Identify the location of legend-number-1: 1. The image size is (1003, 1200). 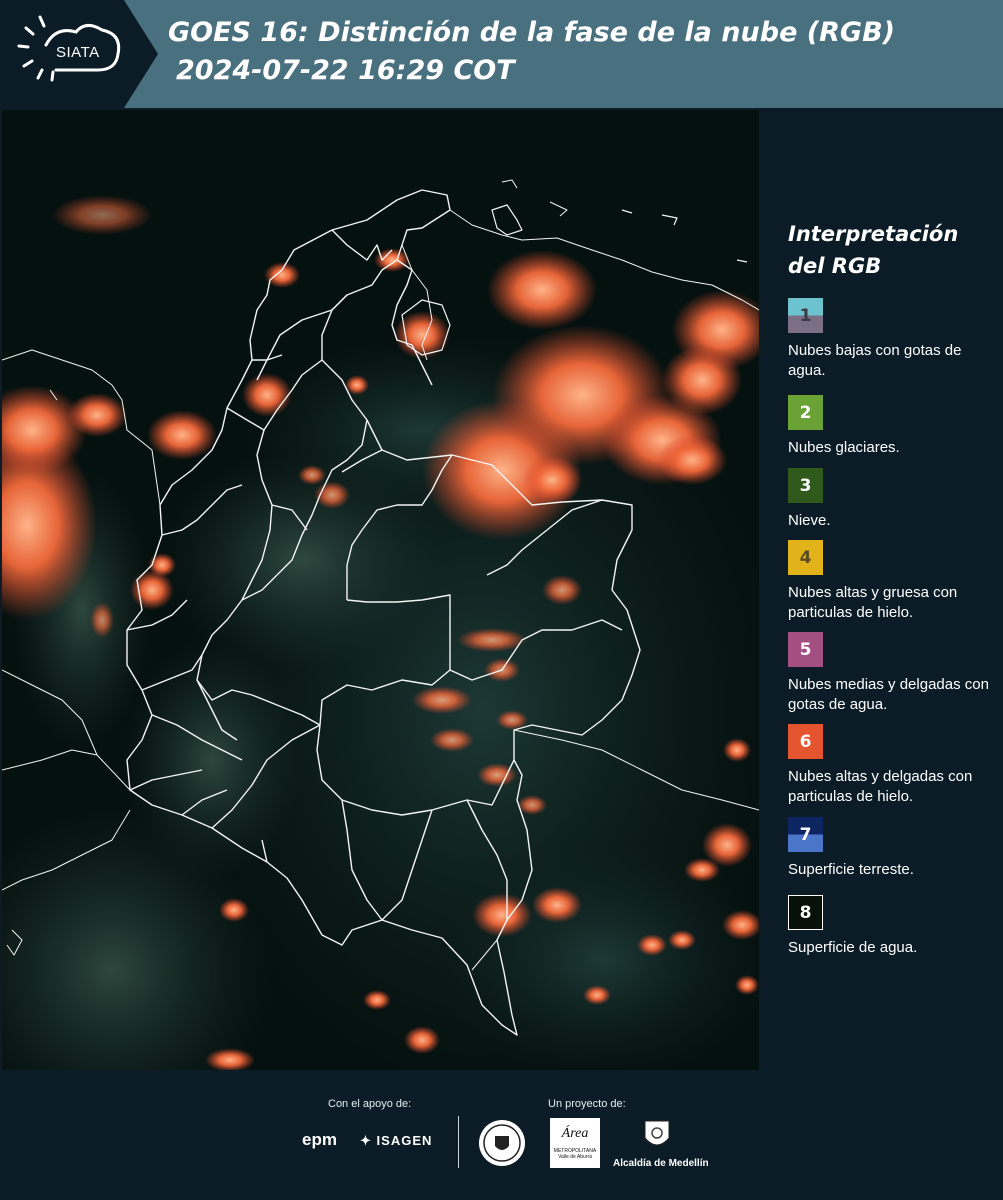
(805, 315).